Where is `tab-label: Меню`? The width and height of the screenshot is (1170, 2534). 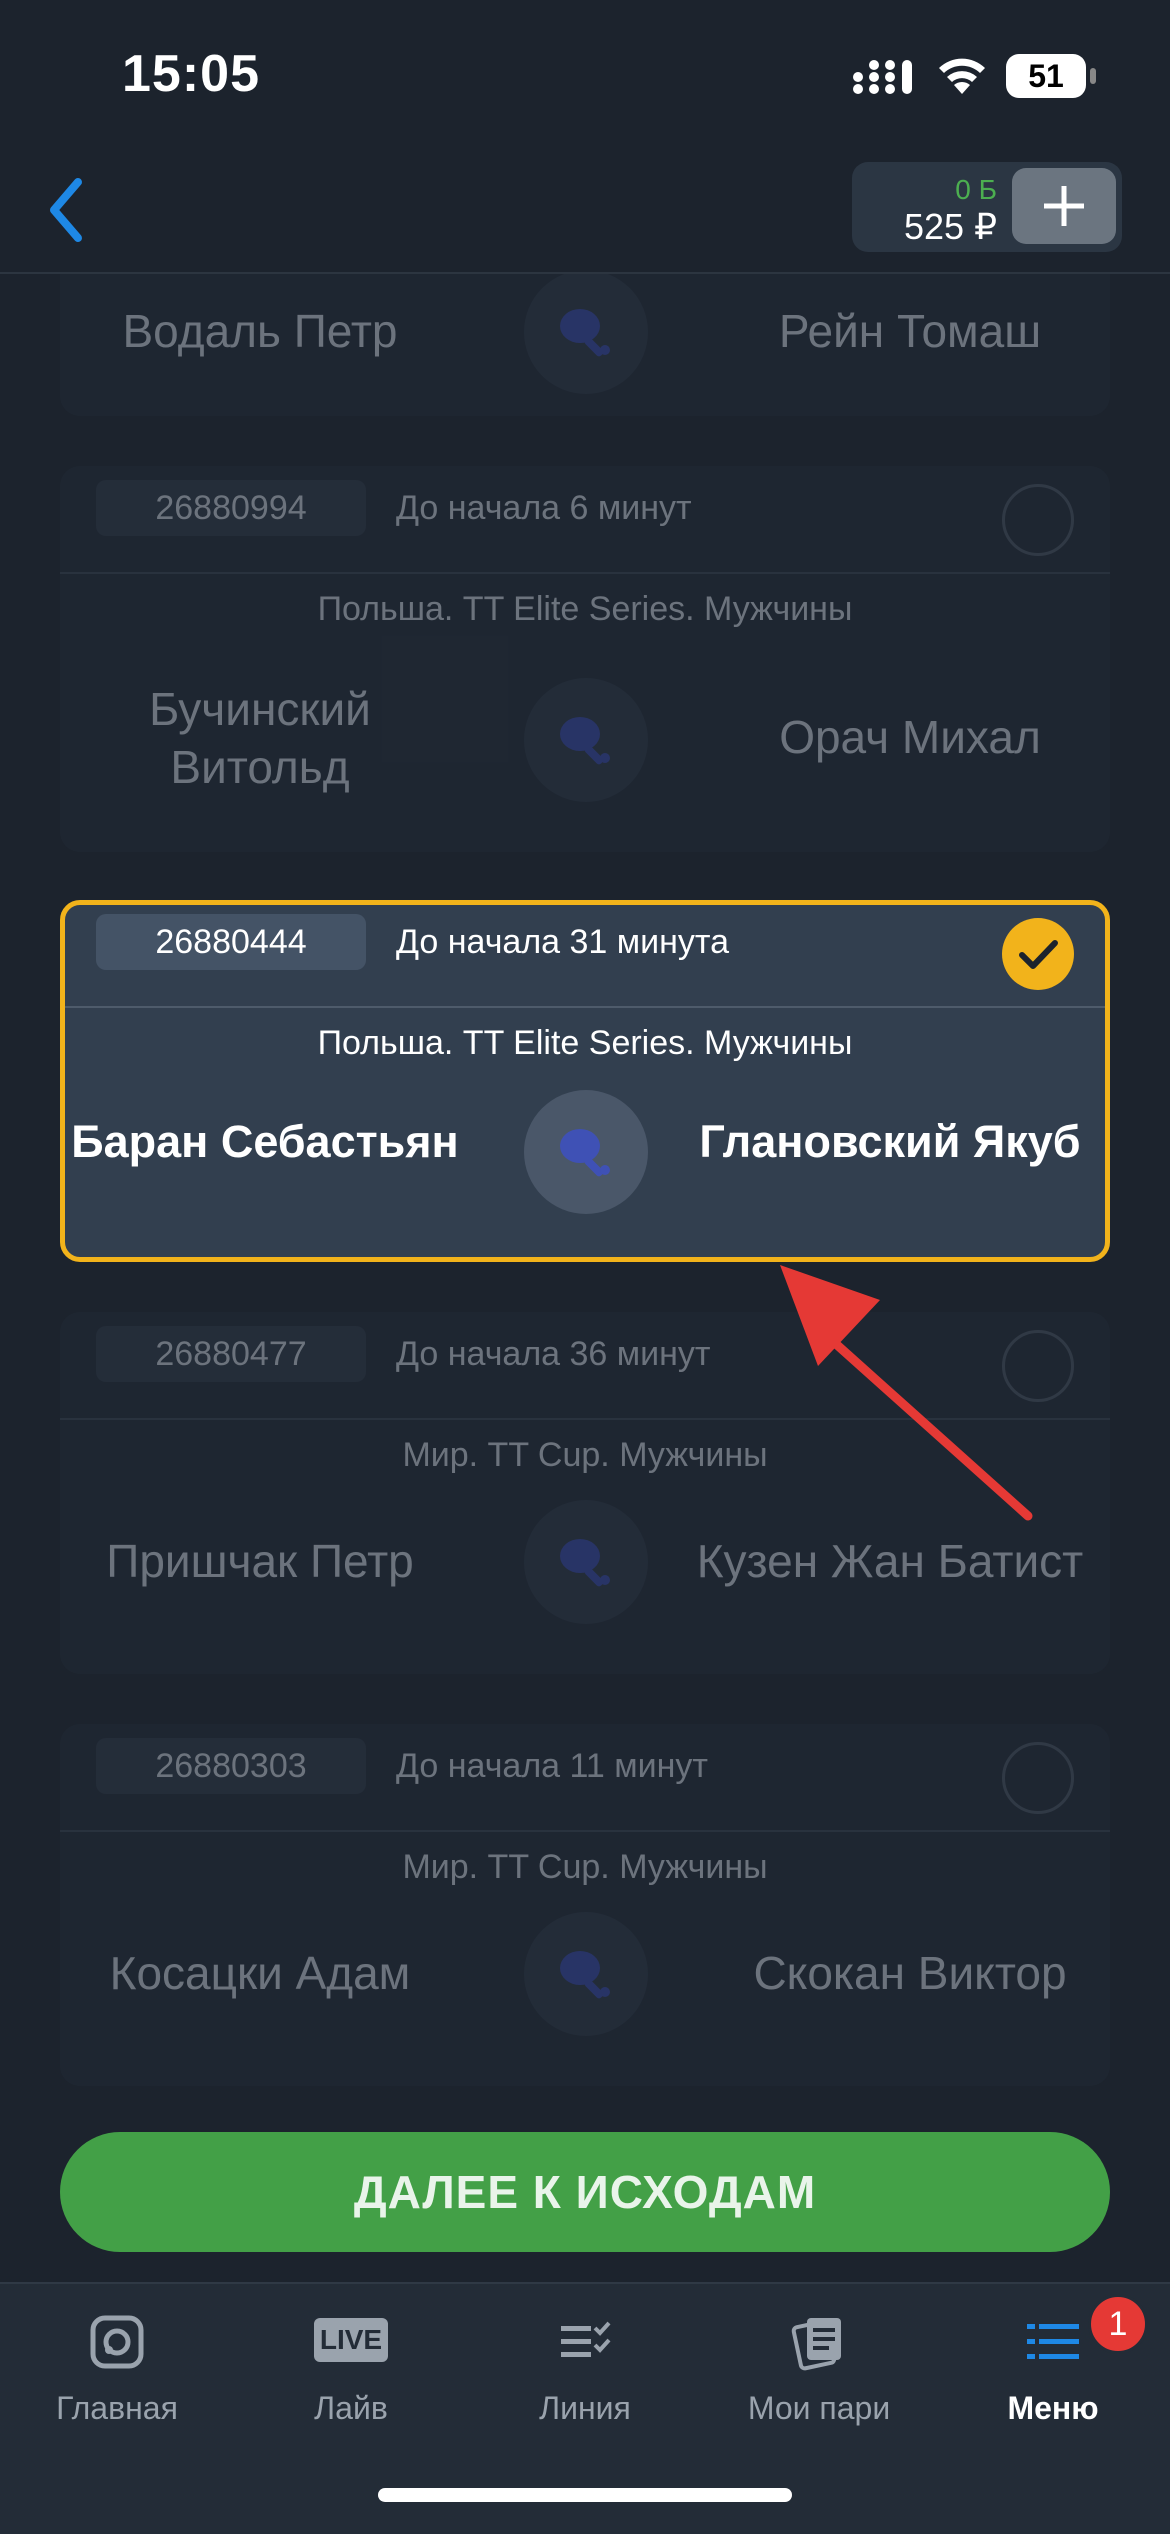
tab-label: Меню is located at coordinates (1053, 2408).